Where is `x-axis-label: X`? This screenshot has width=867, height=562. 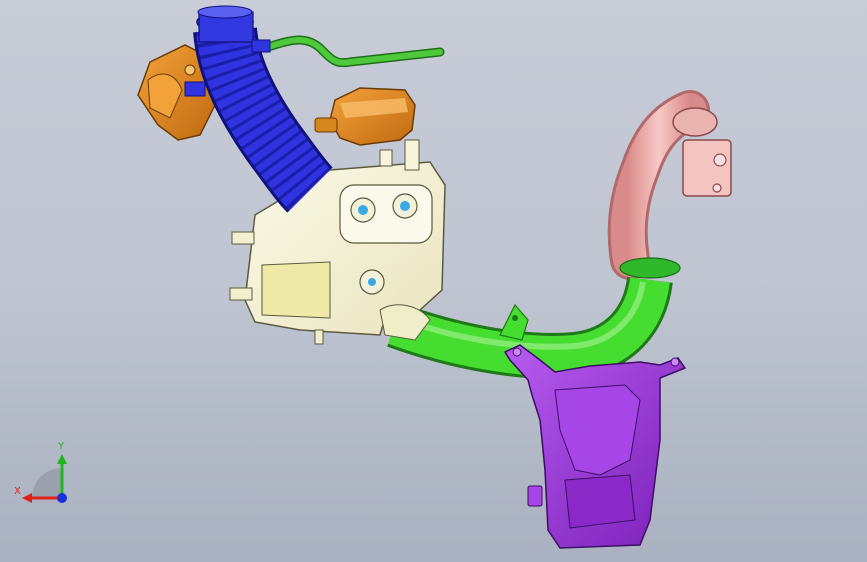
x-axis-label: X is located at coordinates (17, 491).